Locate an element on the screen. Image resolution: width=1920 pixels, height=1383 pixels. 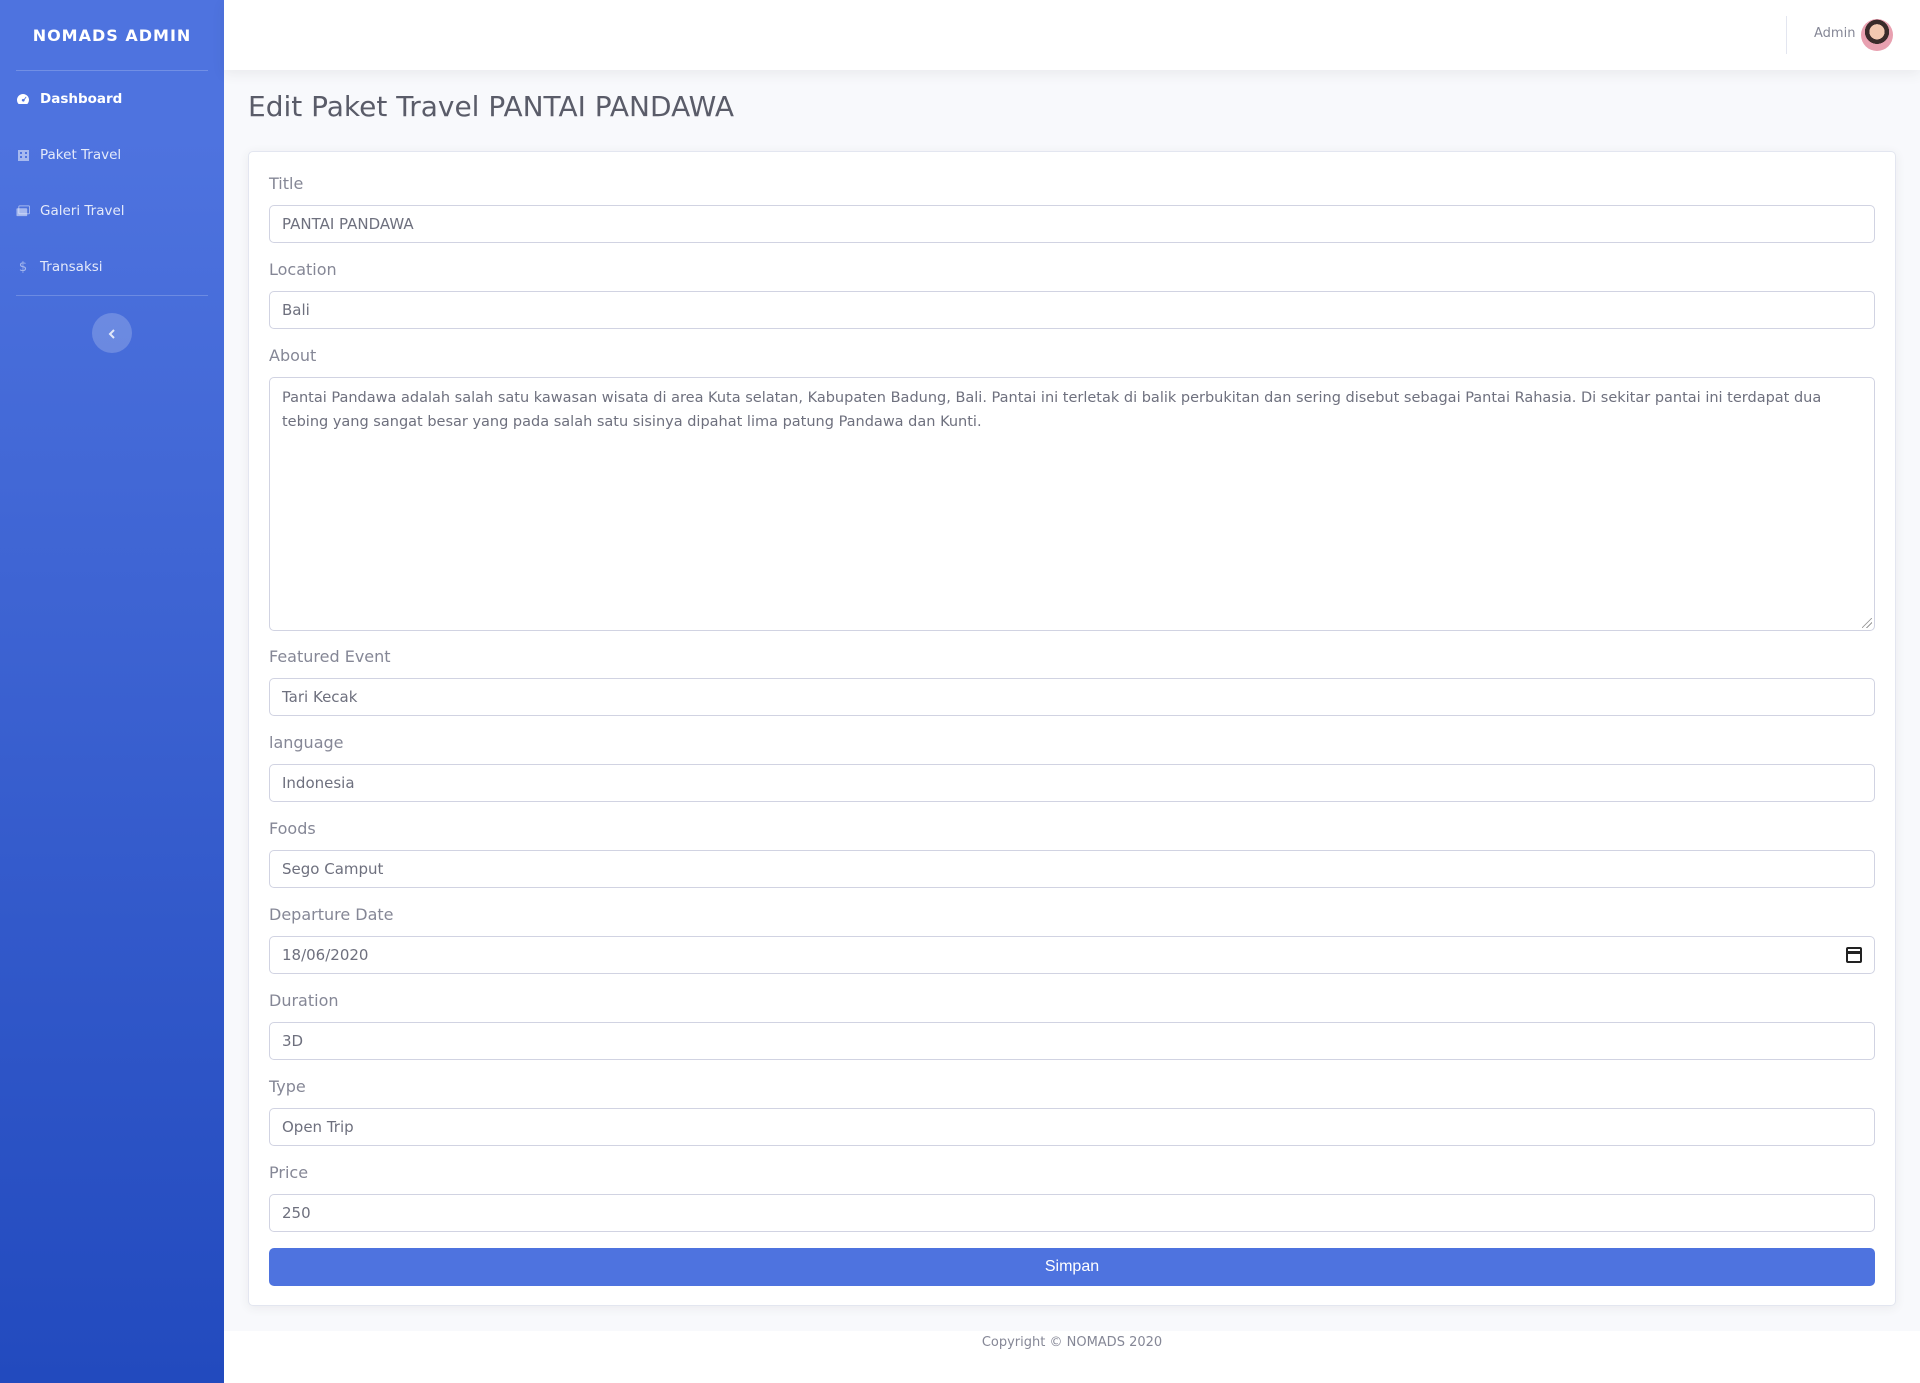
featured-event-label: Featured Event is located at coordinates (330, 656).